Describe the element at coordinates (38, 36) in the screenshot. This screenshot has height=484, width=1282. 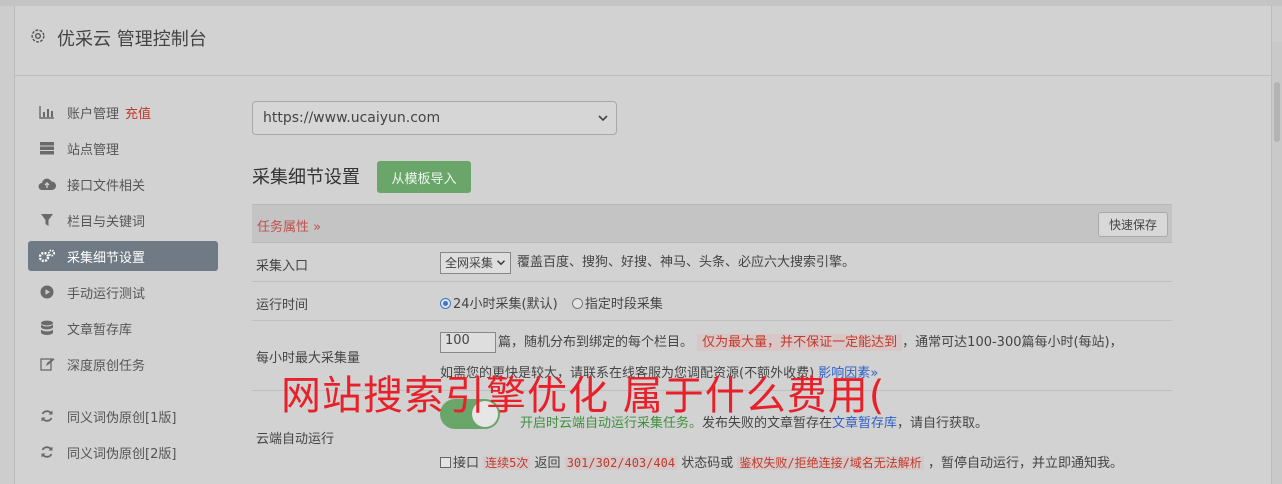
I see `gear-icon` at that location.